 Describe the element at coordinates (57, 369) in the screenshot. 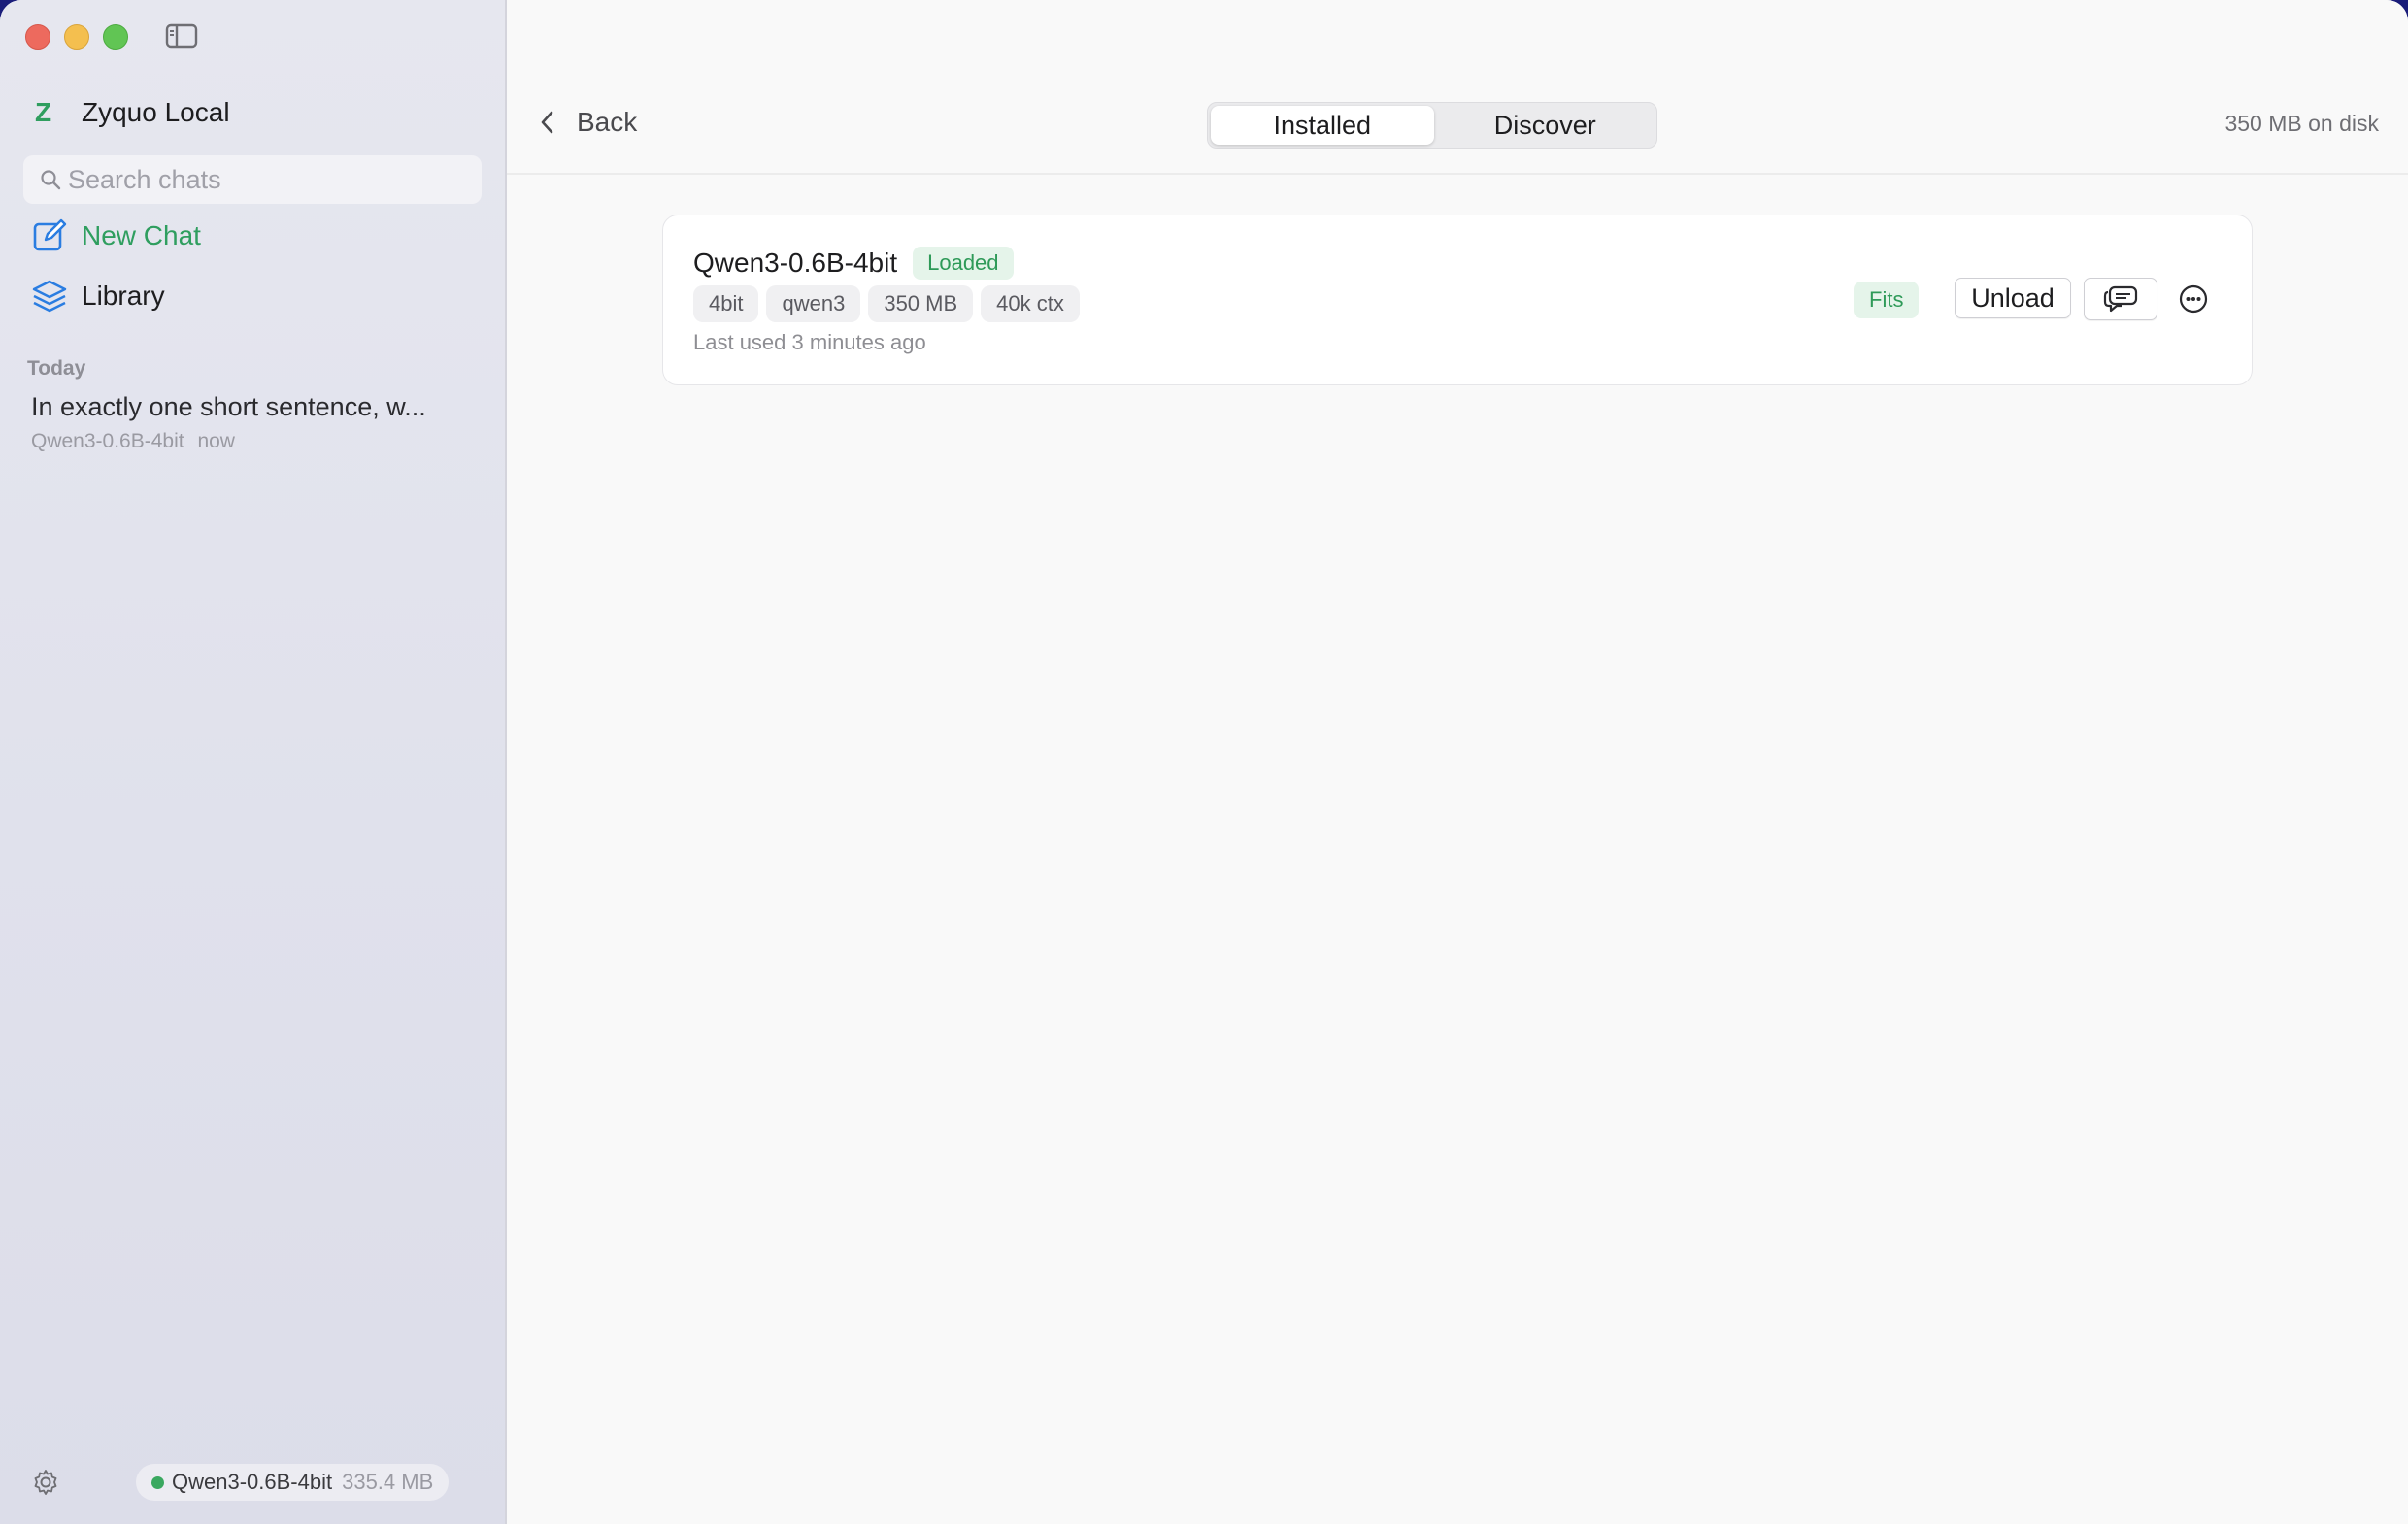

I see `section-today-label: Today` at that location.